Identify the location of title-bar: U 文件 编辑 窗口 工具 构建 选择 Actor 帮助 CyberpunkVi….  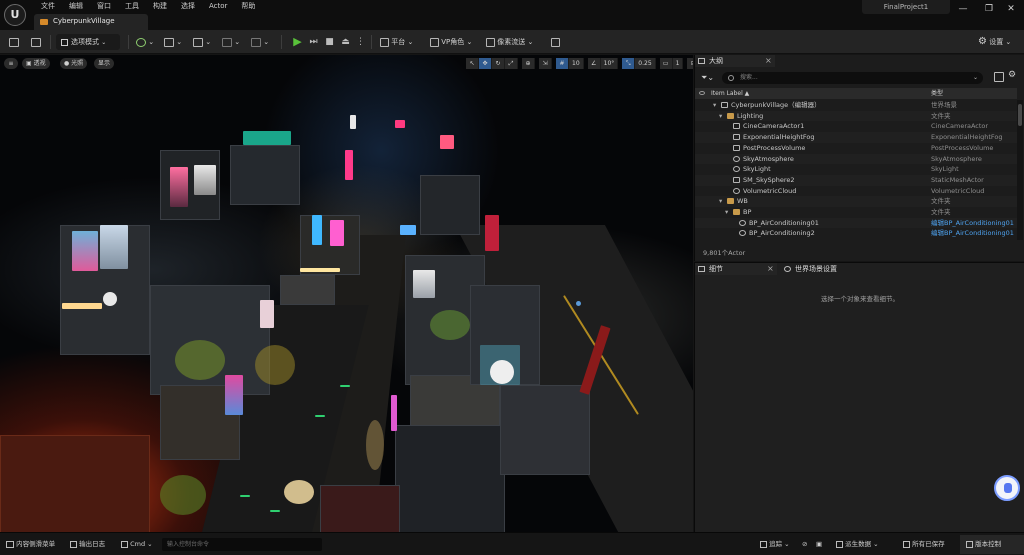
(512, 15).